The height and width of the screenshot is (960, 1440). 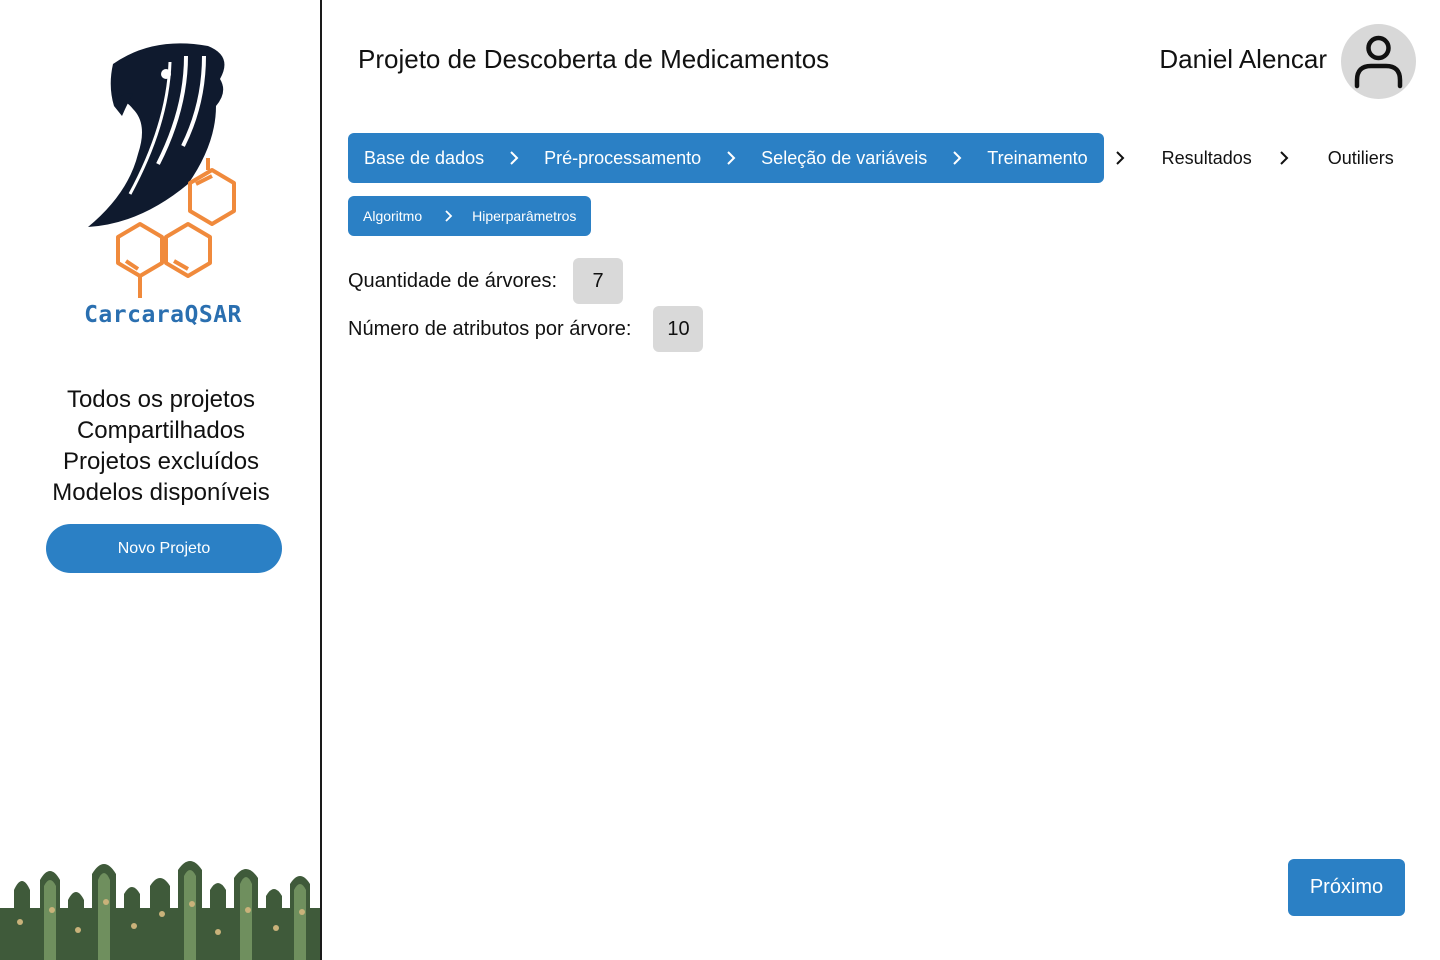 What do you see at coordinates (594, 59) in the screenshot?
I see `page-title: Projeto de Descoberta de Medicamentos` at bounding box center [594, 59].